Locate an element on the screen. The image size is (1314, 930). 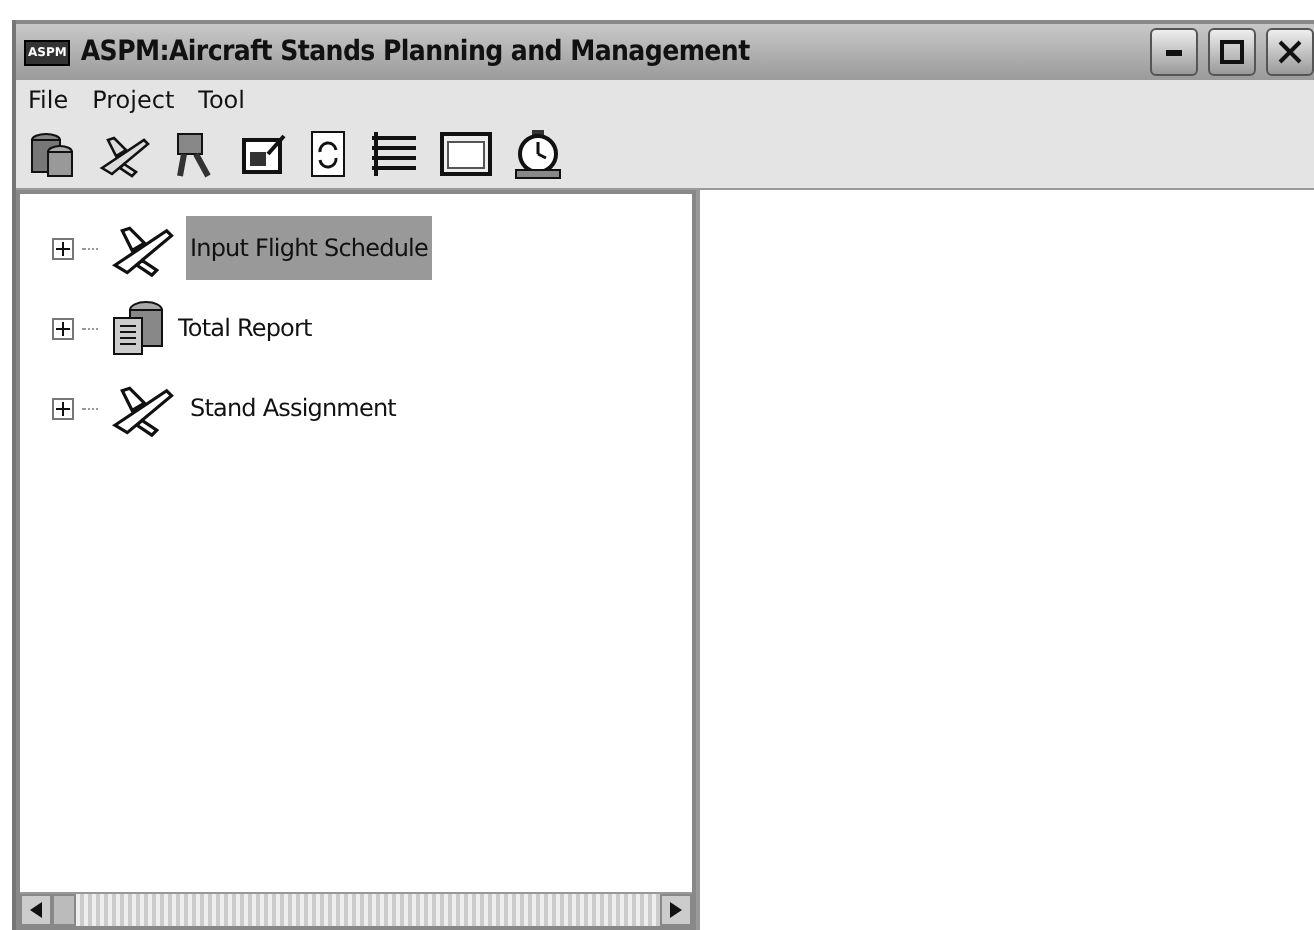
window-icon is located at coordinates (466, 154).